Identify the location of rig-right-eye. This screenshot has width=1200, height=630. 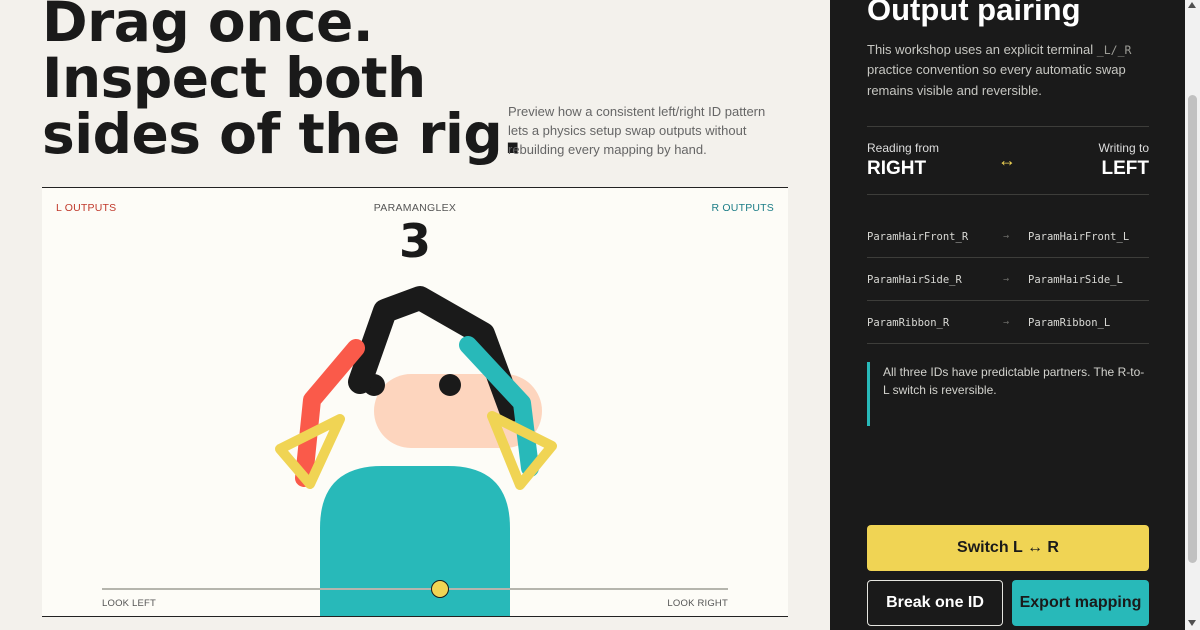
(450, 385).